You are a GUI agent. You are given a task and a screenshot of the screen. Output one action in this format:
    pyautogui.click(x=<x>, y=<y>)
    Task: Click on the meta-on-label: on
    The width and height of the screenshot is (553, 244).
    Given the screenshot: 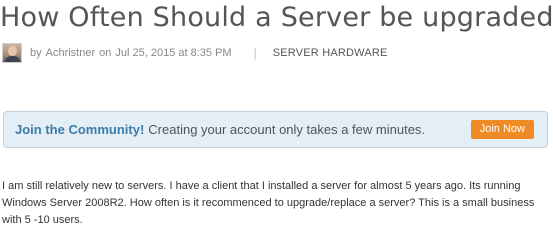 What is the action you would take?
    pyautogui.click(x=105, y=53)
    